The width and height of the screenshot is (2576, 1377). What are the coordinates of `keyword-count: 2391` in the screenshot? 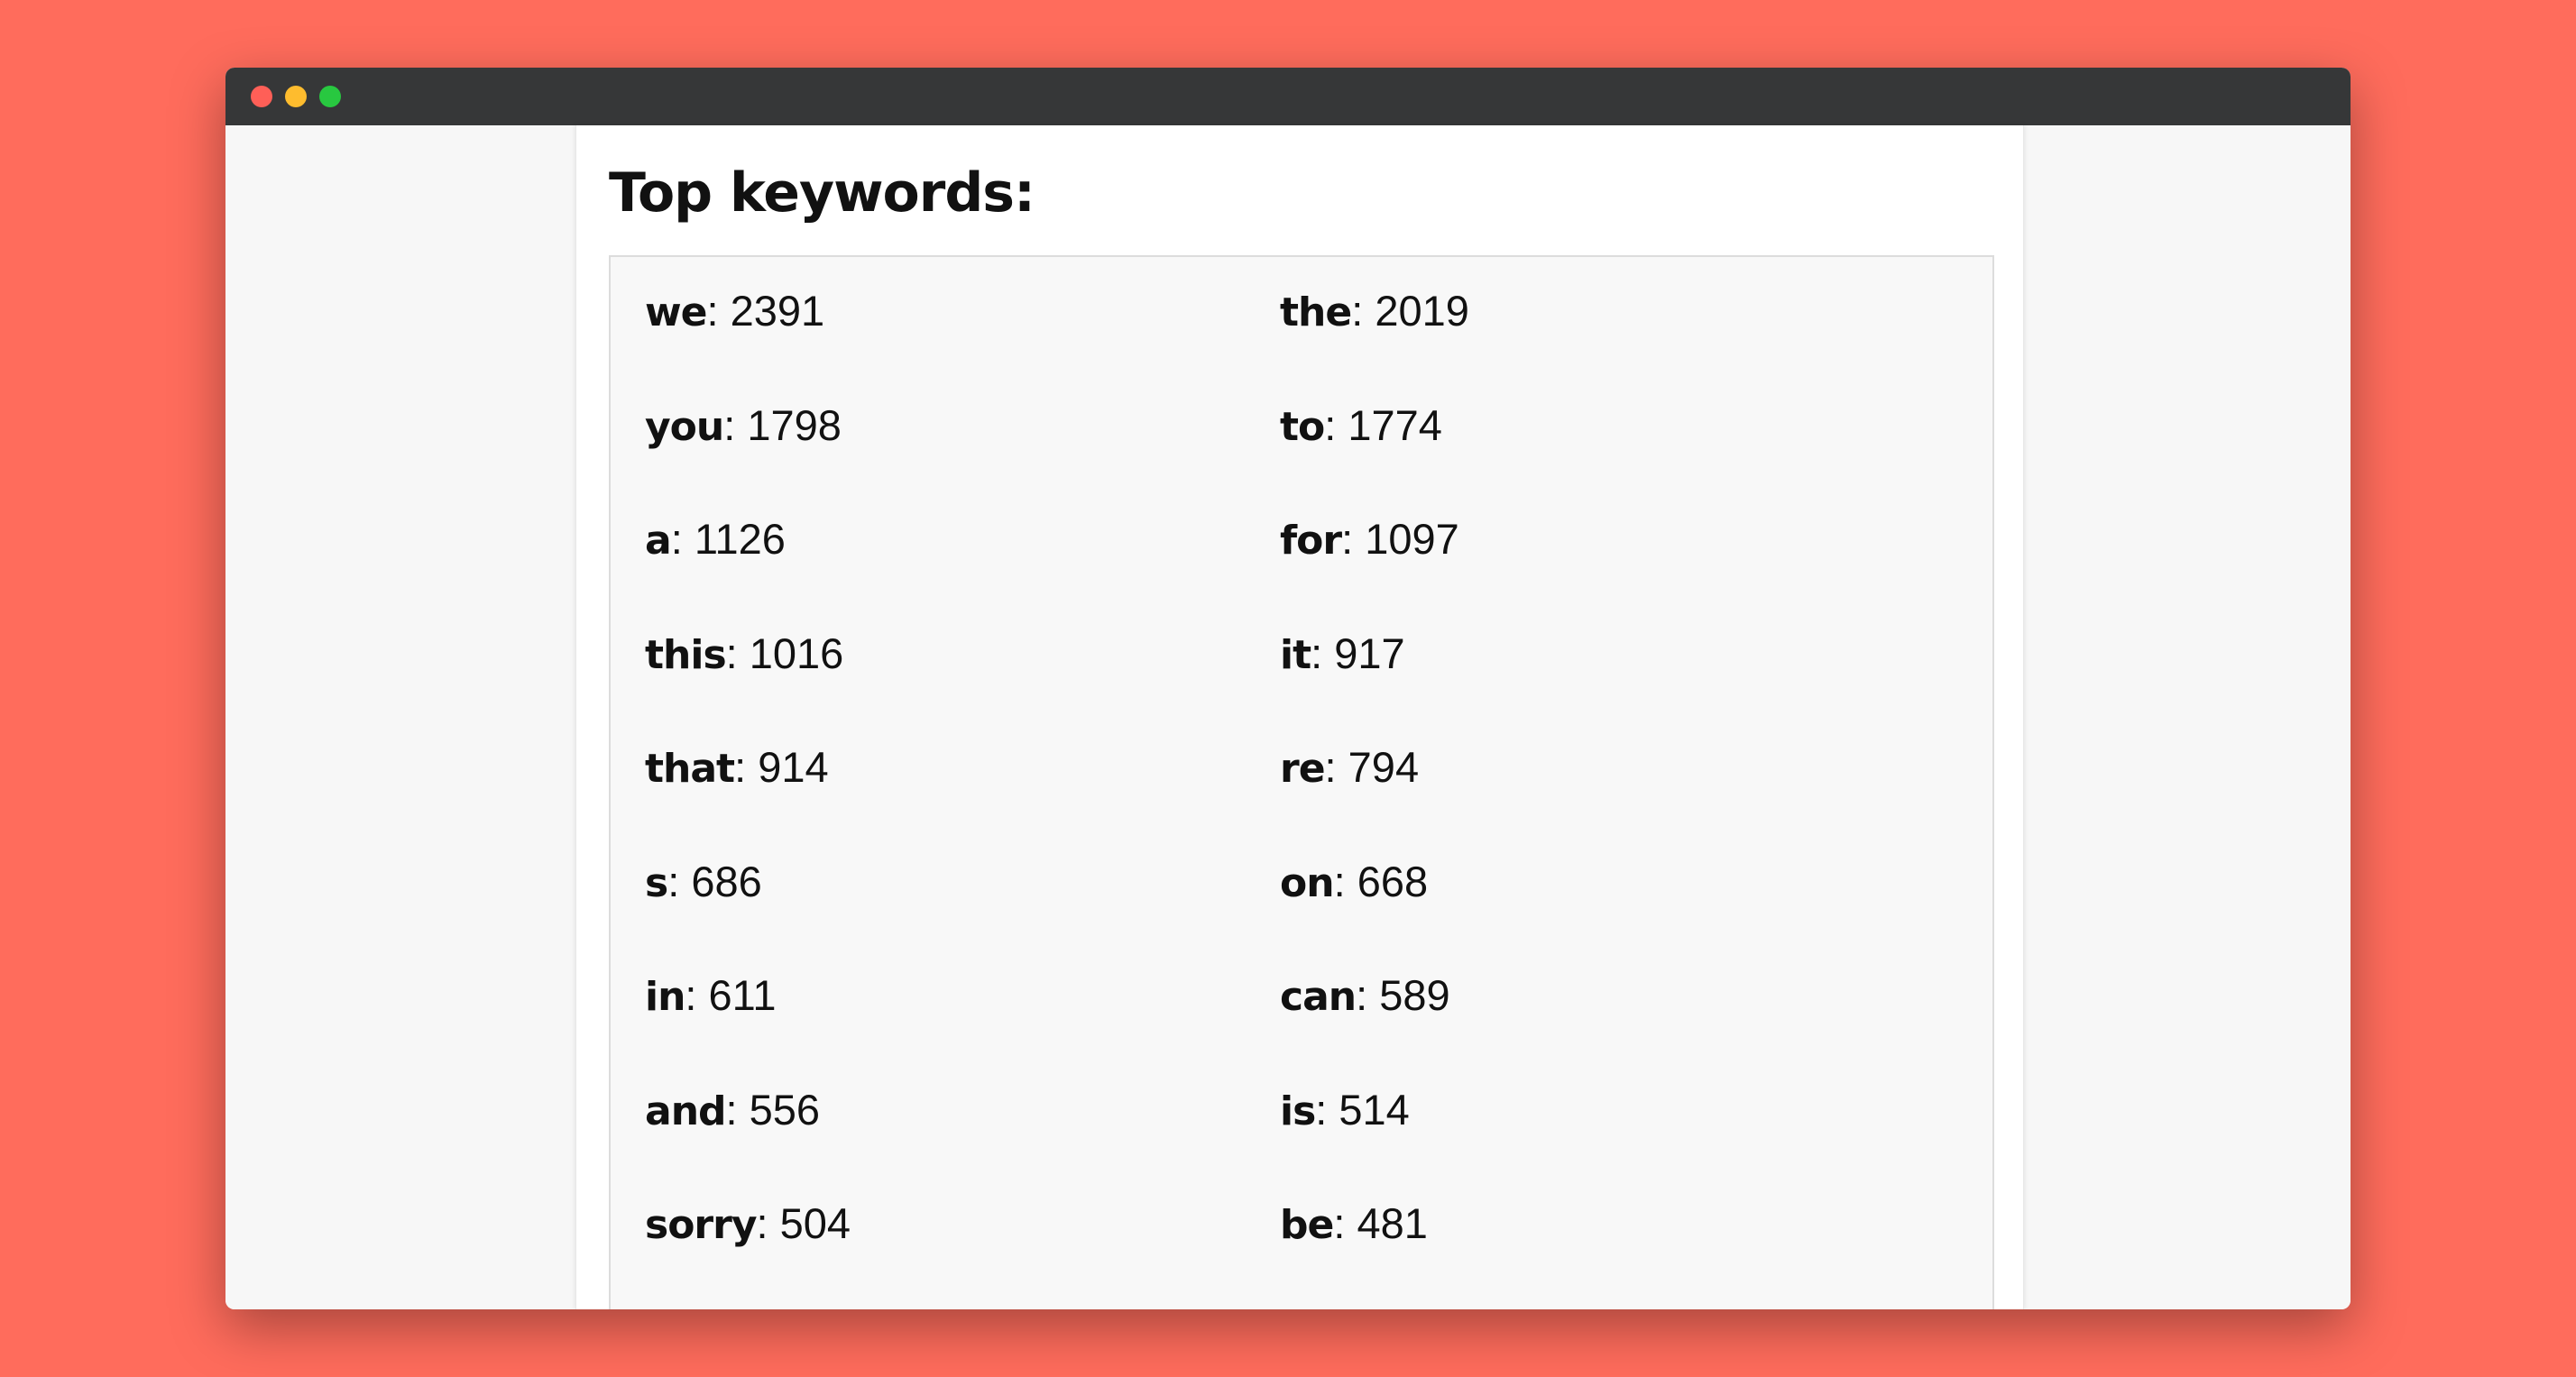 It's located at (777, 311).